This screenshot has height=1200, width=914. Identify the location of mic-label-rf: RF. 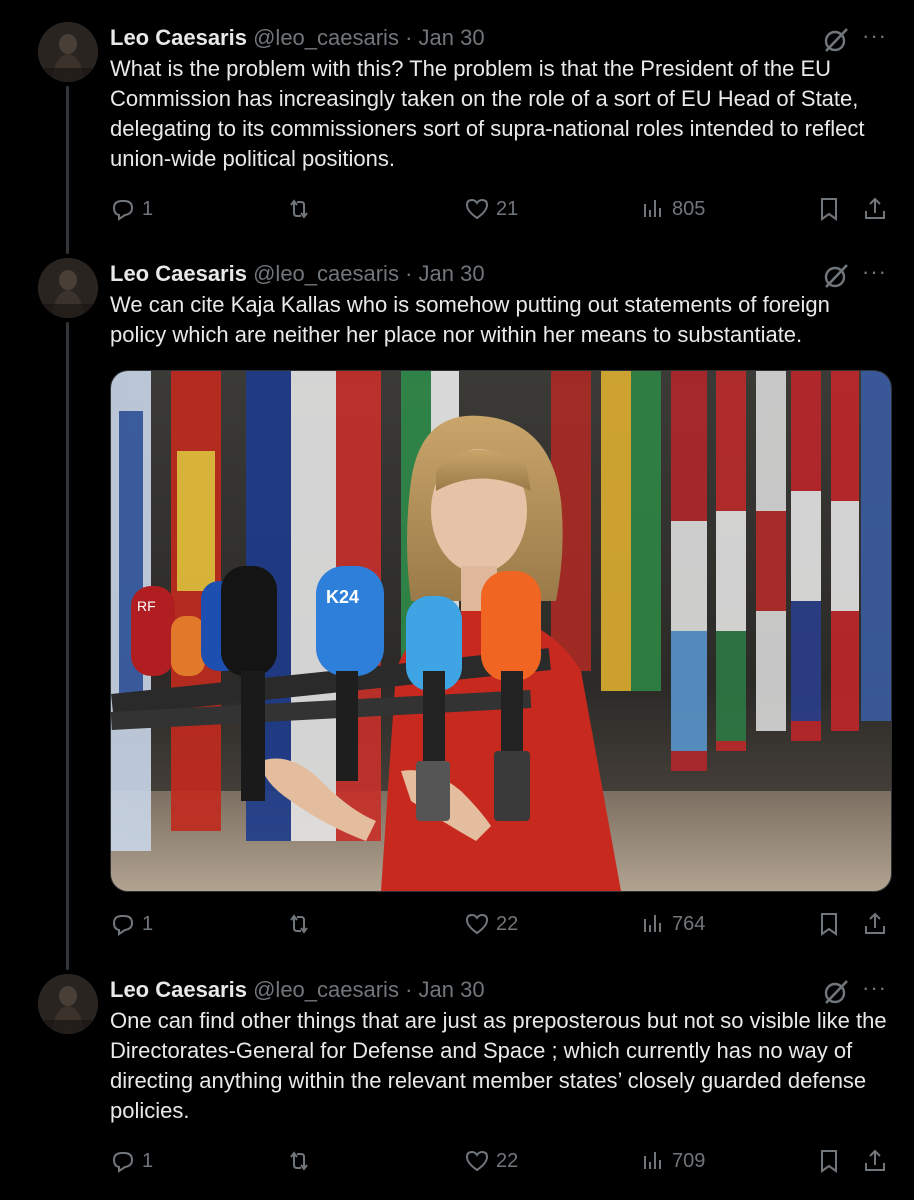
(146, 606).